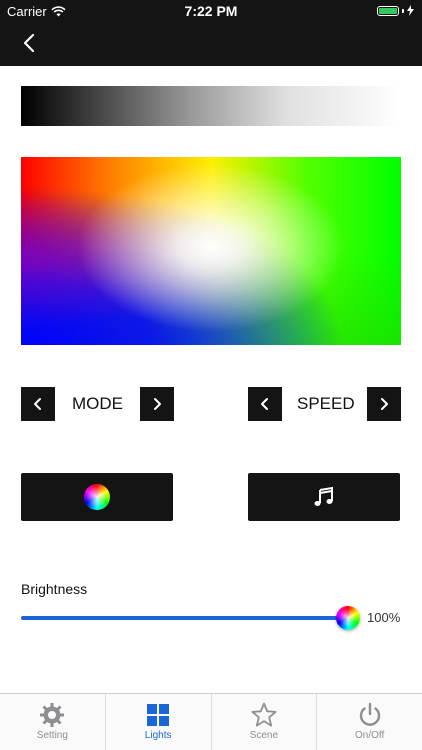 The image size is (422, 750). Describe the element at coordinates (30, 43) in the screenshot. I see `back-chevron-icon` at that location.